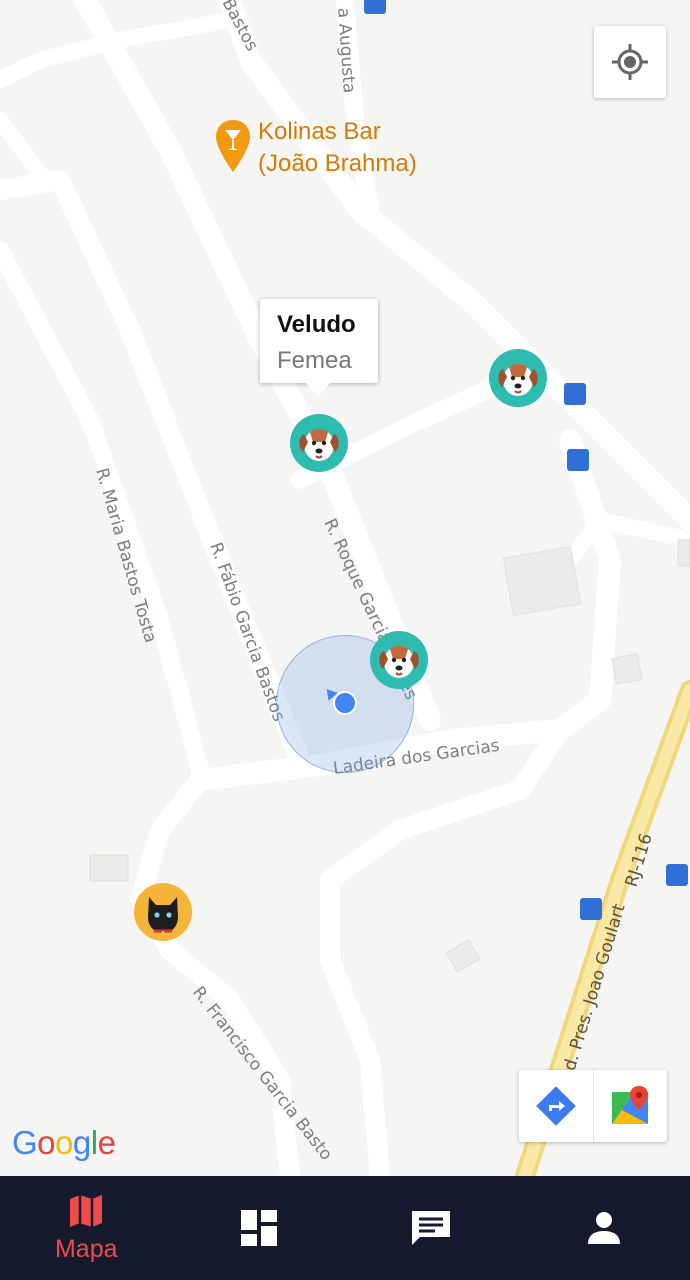  Describe the element at coordinates (64, 1142) in the screenshot. I see `google-logo: Google` at that location.